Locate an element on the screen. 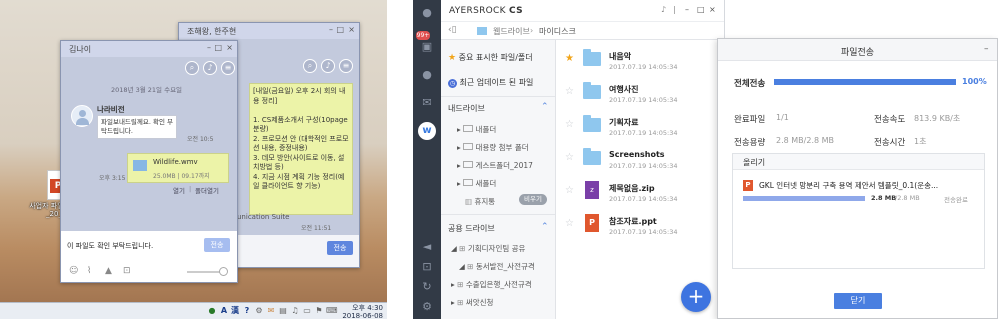 The height and width of the screenshot is (319, 998). list-item: ☆ P 참조자료.ppt 2017.07.19 14:05:34 is located at coordinates (641, 229).